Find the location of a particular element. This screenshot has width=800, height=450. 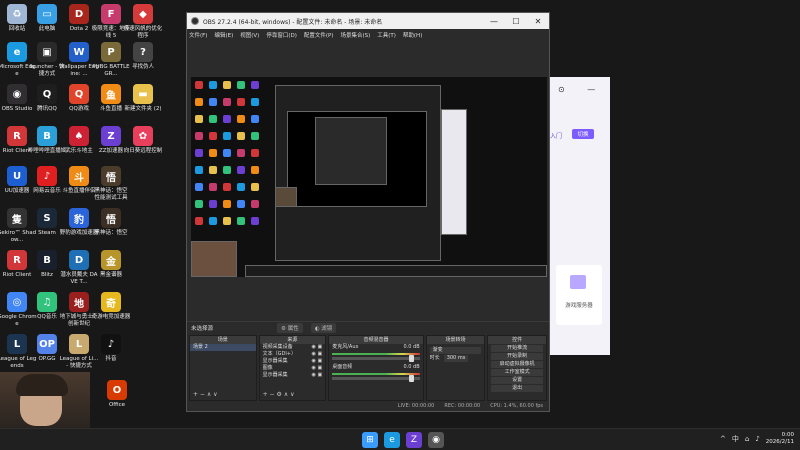

transition-type-select: 渐变 is located at coordinates (455, 350).